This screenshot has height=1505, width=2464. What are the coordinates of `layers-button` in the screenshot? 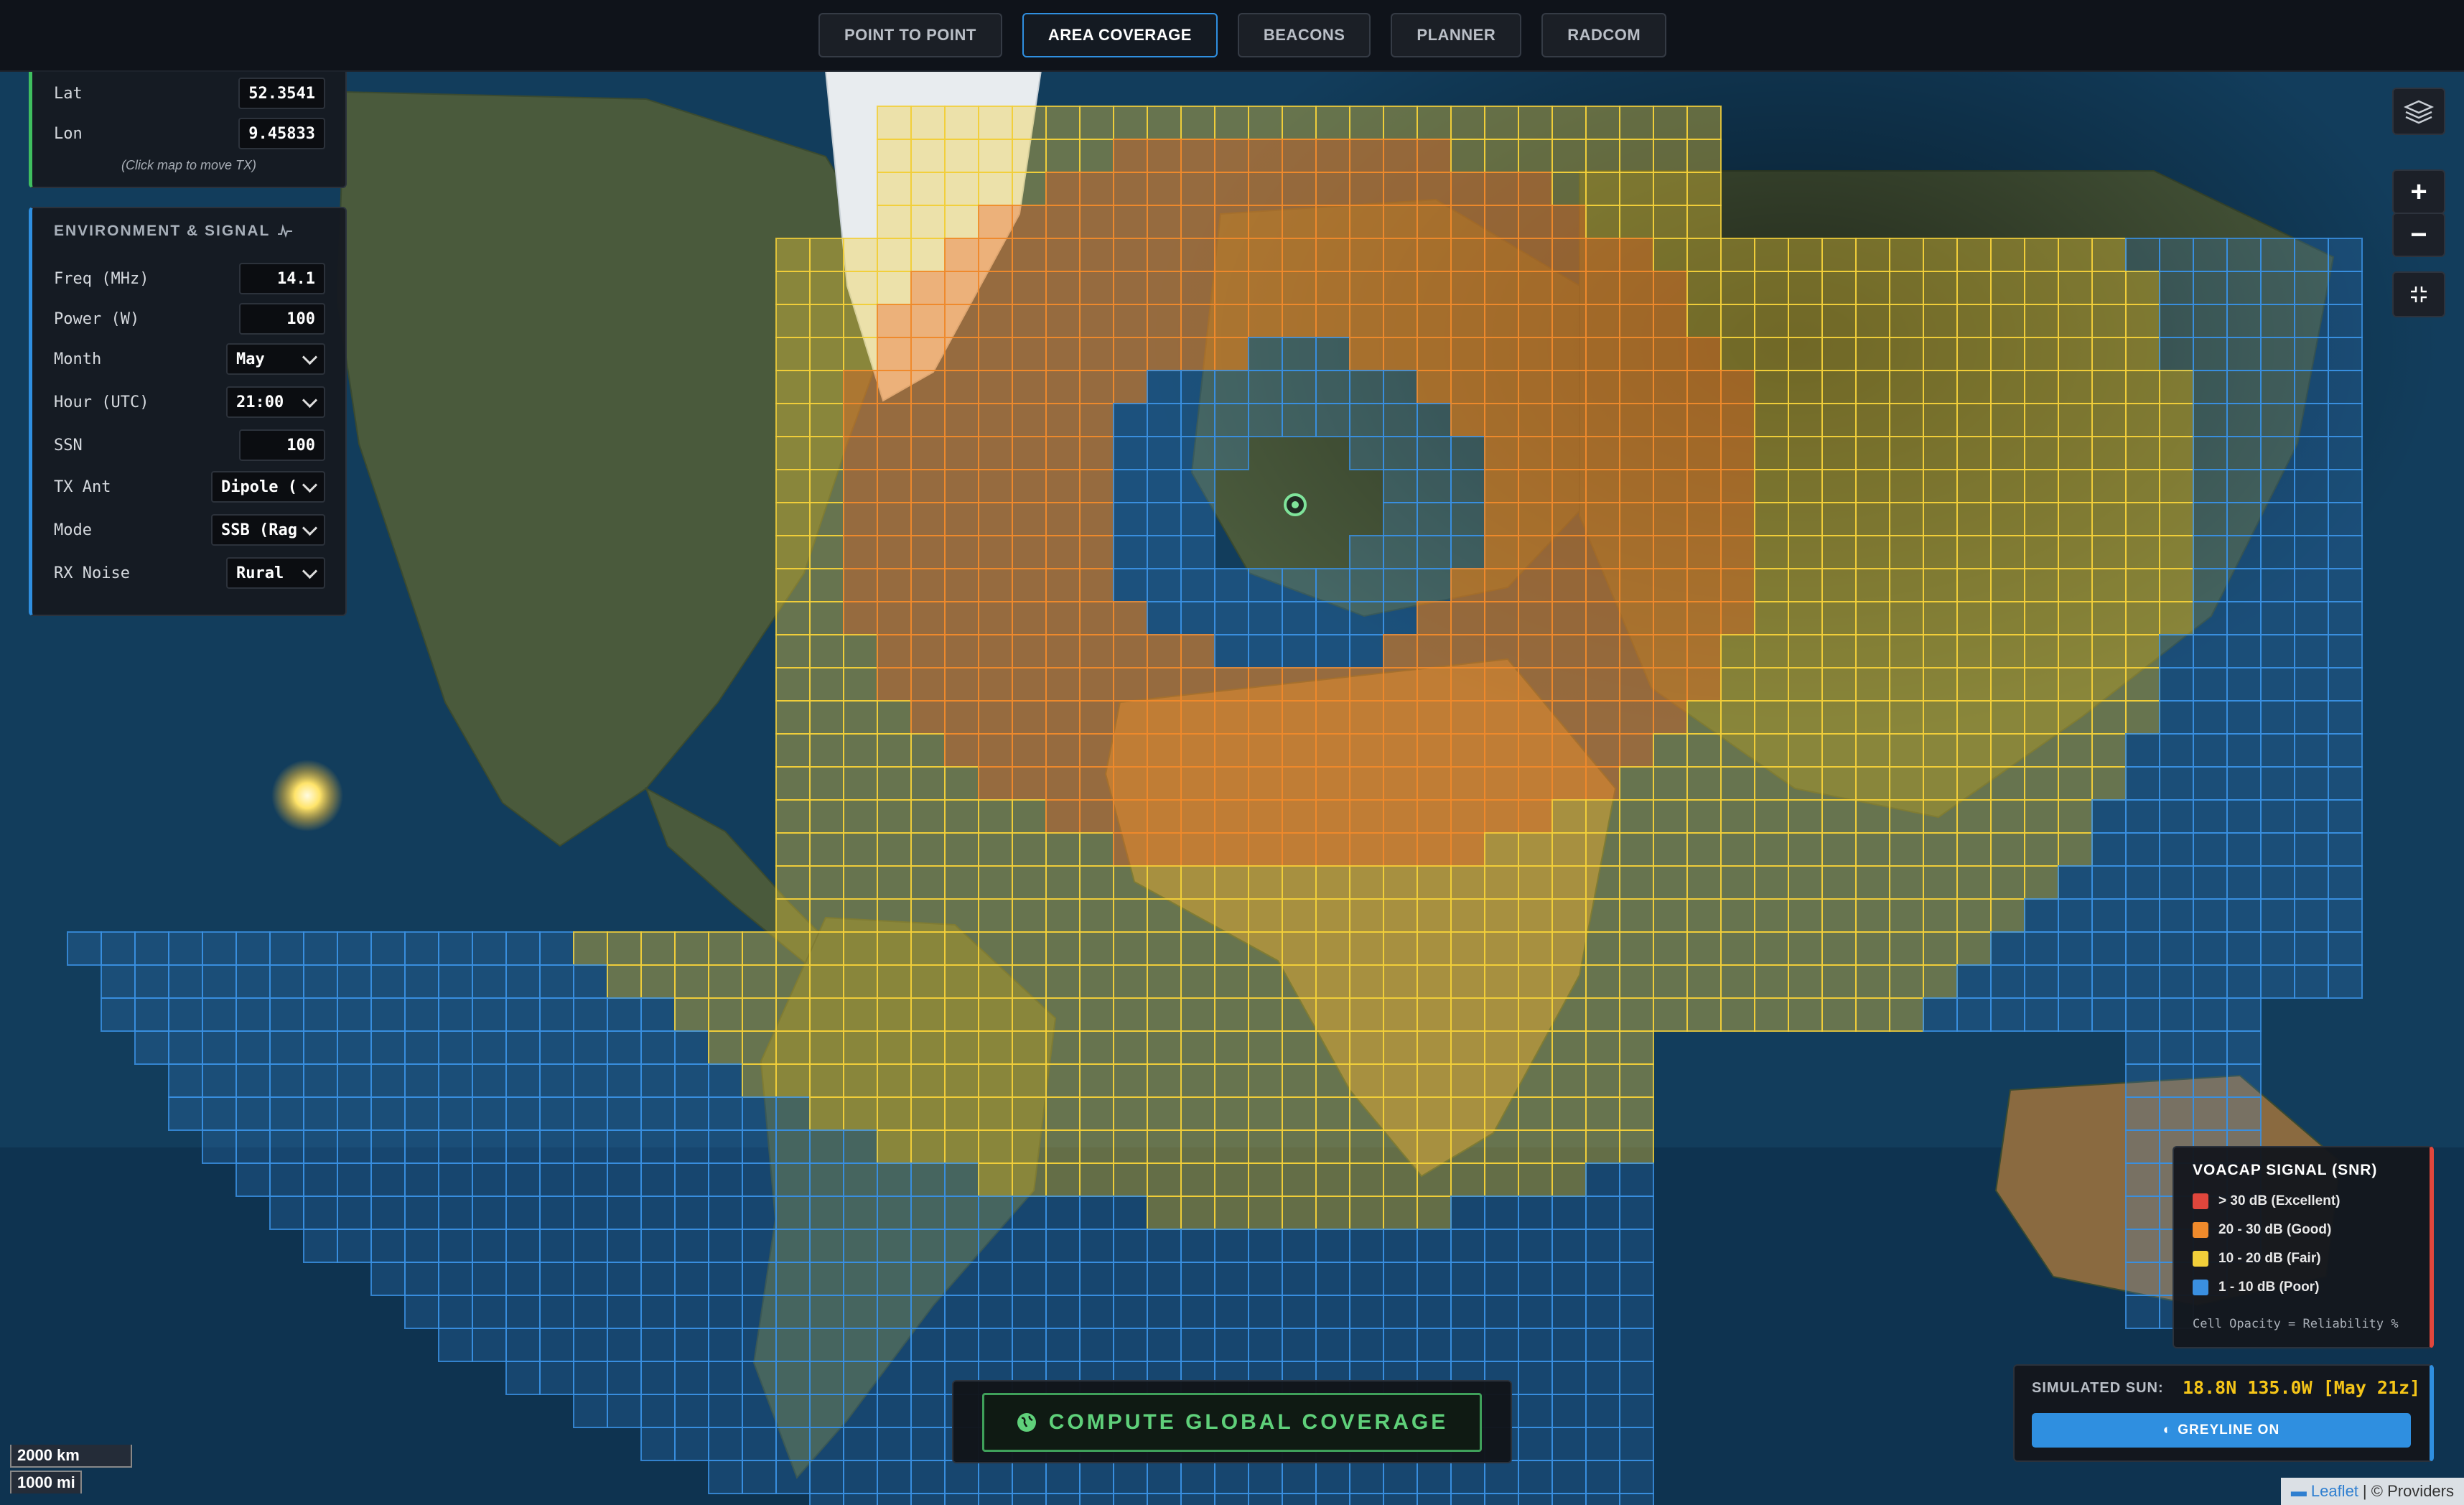 It's located at (2418, 112).